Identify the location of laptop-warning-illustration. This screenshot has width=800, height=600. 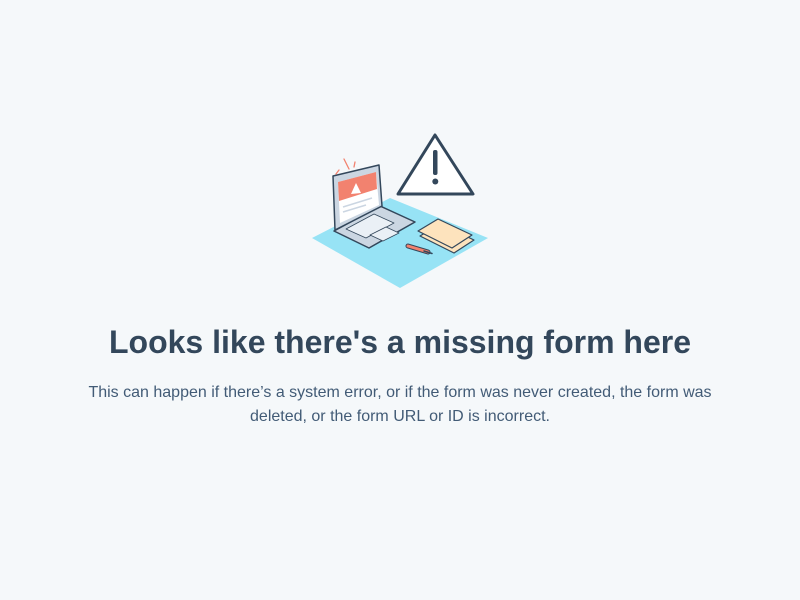
(400, 210).